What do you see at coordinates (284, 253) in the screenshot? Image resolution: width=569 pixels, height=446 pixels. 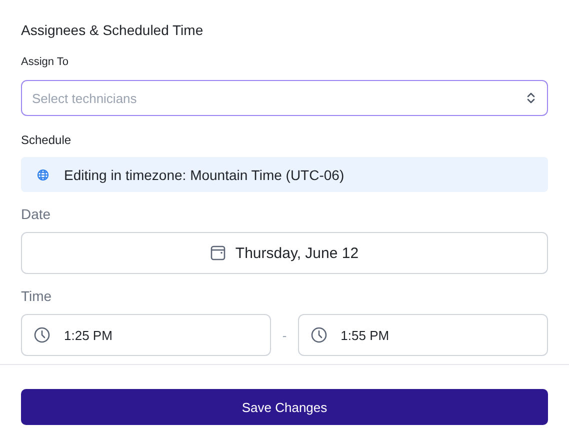 I see `date-field: Thursday, June 12` at bounding box center [284, 253].